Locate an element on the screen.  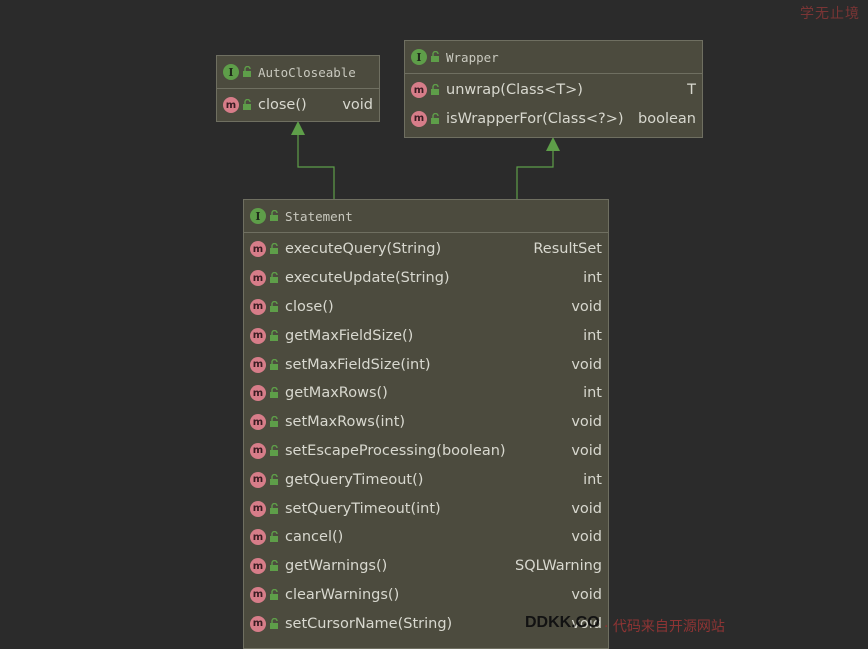
method-row: m isWrapperFor(Class<?>) boolean is located at coordinates (553, 118).